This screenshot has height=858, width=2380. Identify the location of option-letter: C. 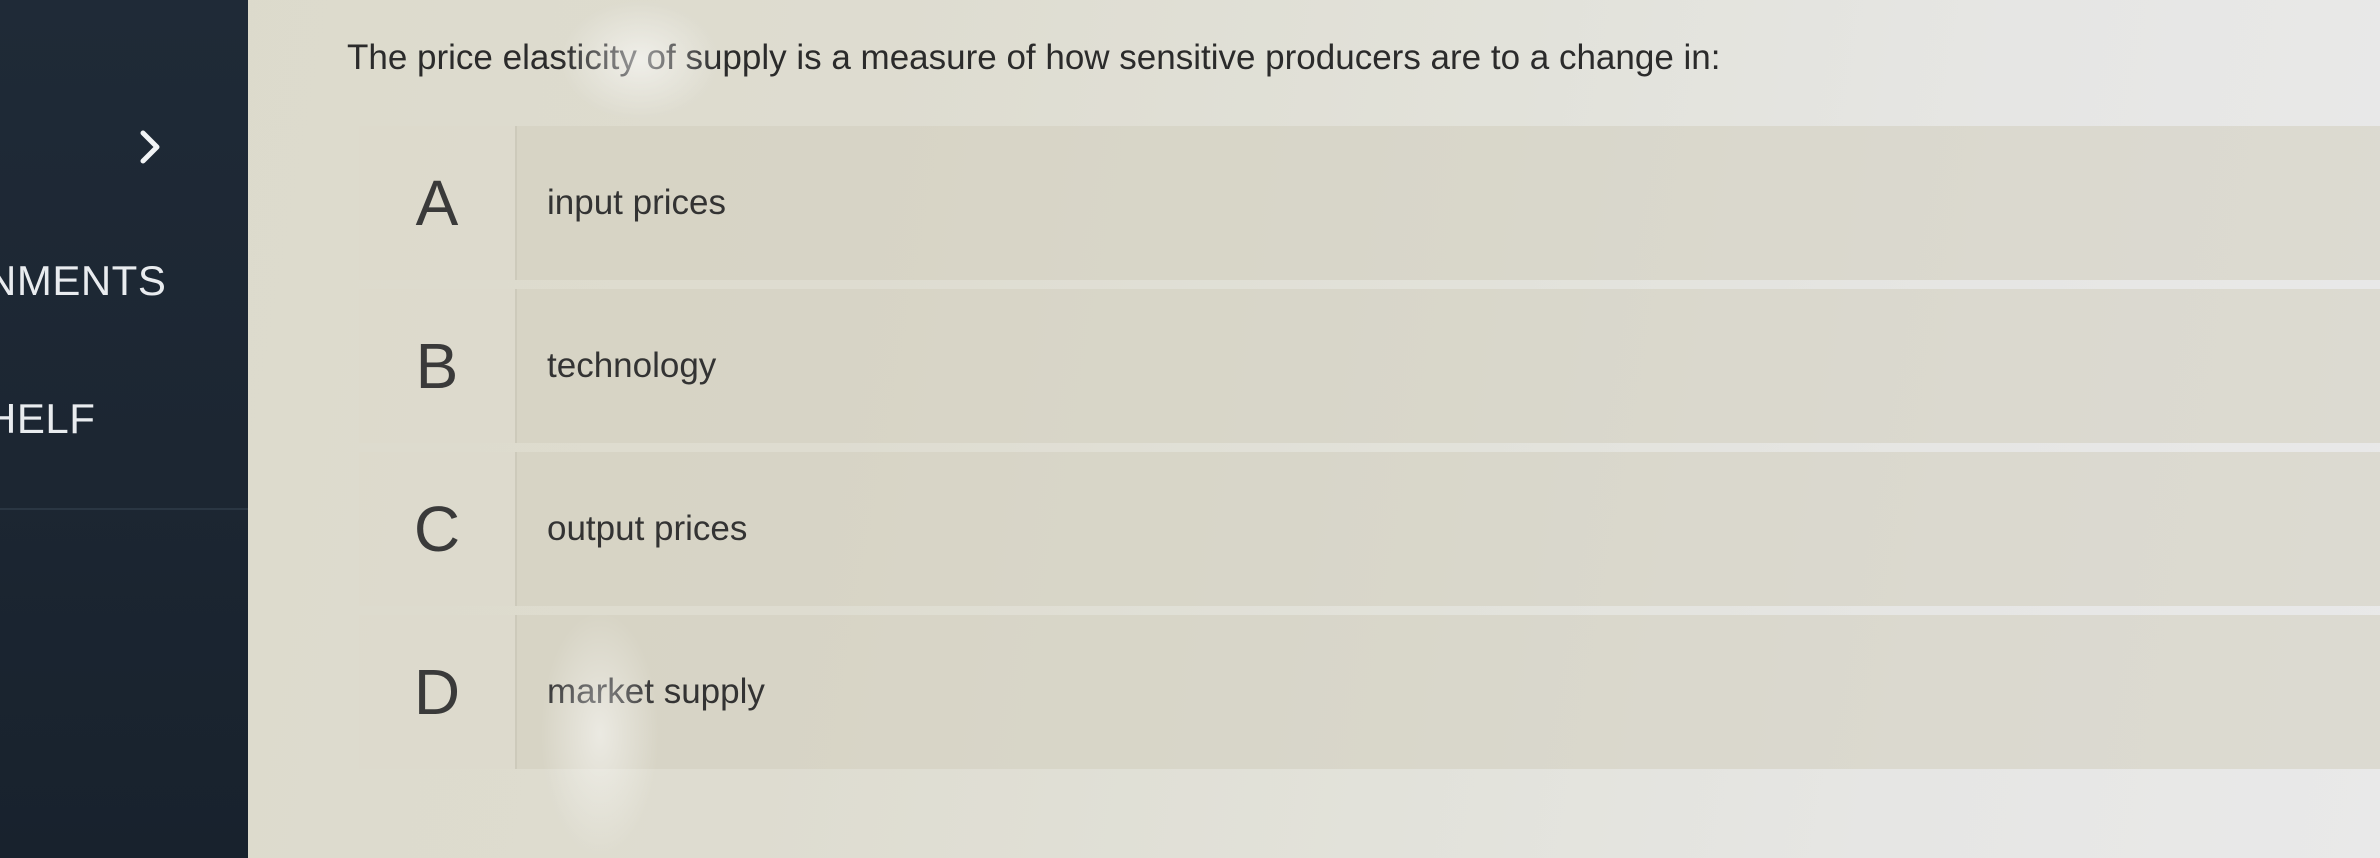
(438, 529).